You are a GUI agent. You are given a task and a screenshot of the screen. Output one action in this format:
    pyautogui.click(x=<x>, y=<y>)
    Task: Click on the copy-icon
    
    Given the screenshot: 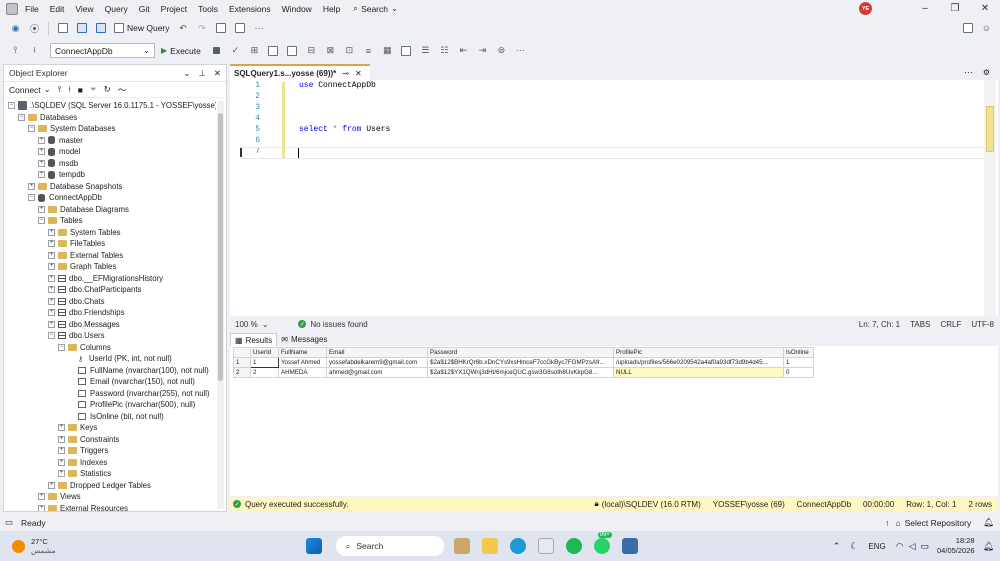 What is the action you would take?
    pyautogui.click(x=221, y=28)
    